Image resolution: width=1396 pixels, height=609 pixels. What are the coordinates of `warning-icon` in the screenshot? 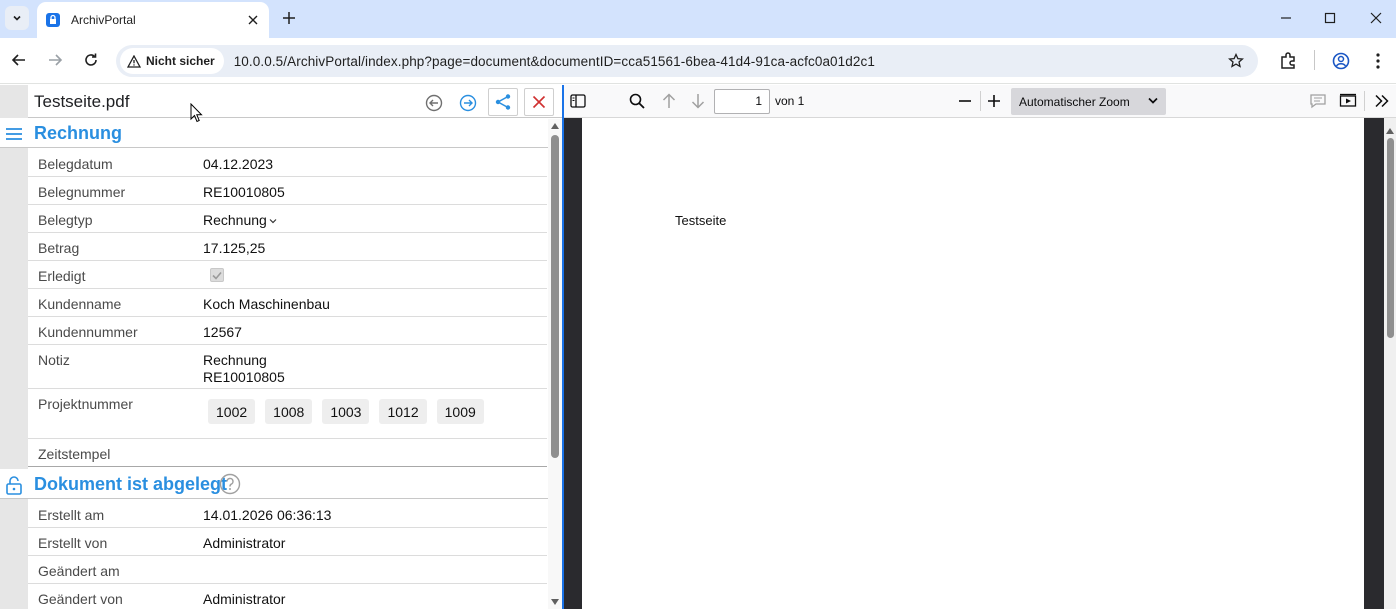 It's located at (134, 61).